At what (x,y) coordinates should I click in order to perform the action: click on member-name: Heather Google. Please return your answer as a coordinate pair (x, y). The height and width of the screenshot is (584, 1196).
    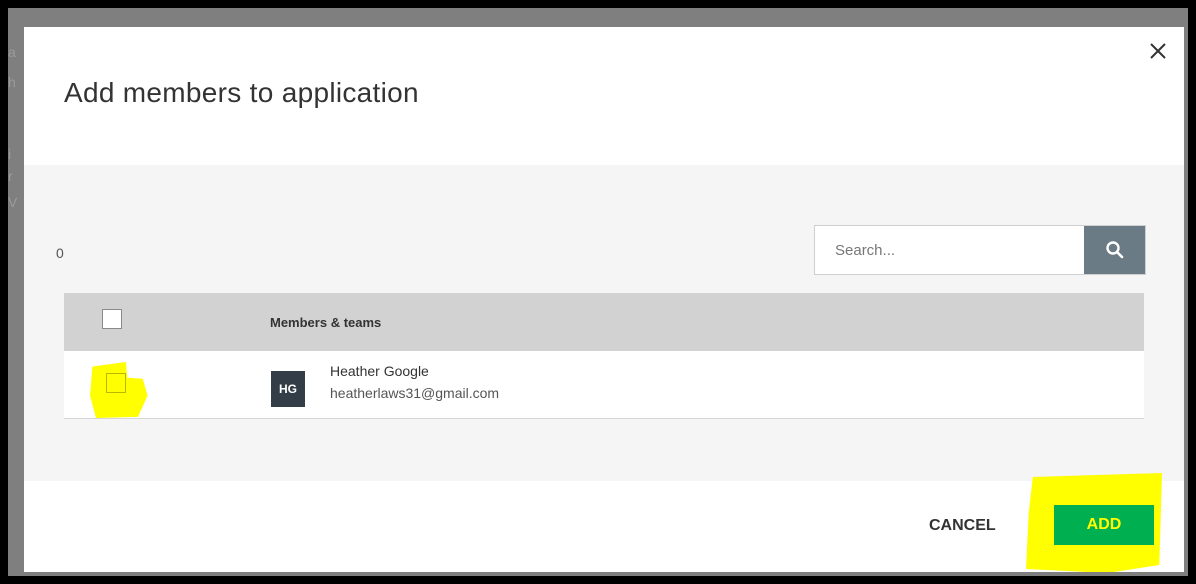
    Looking at the image, I should click on (379, 371).